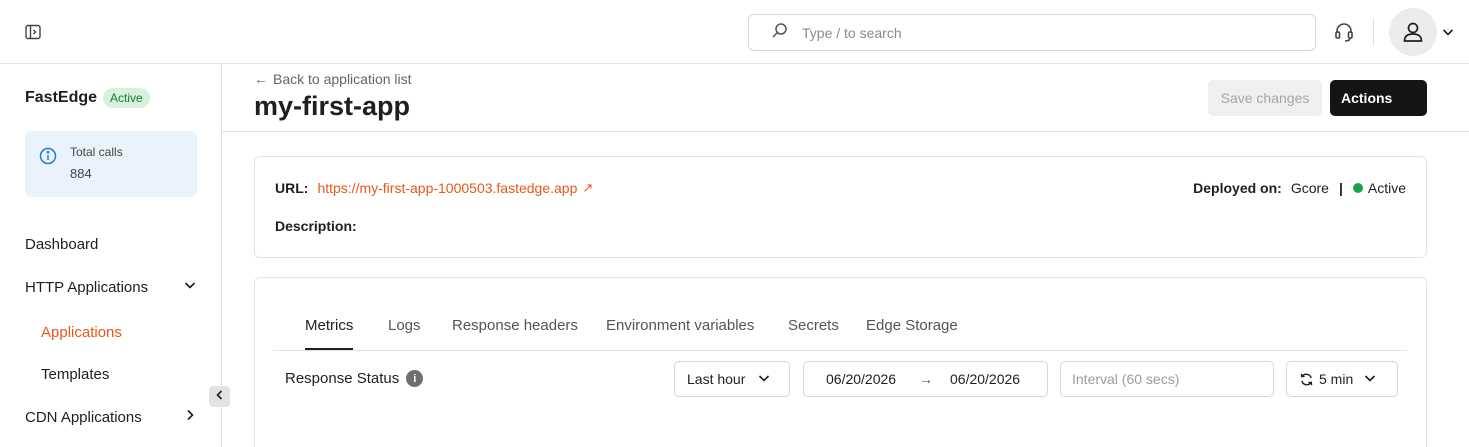 Image resolution: width=1469 pixels, height=447 pixels. I want to click on save-changes-button: Save changes, so click(1265, 98).